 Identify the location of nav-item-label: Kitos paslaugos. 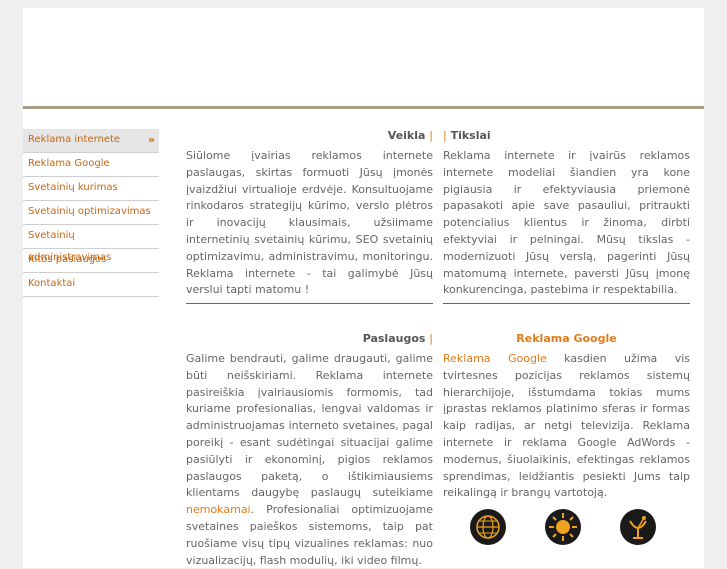
(67, 259).